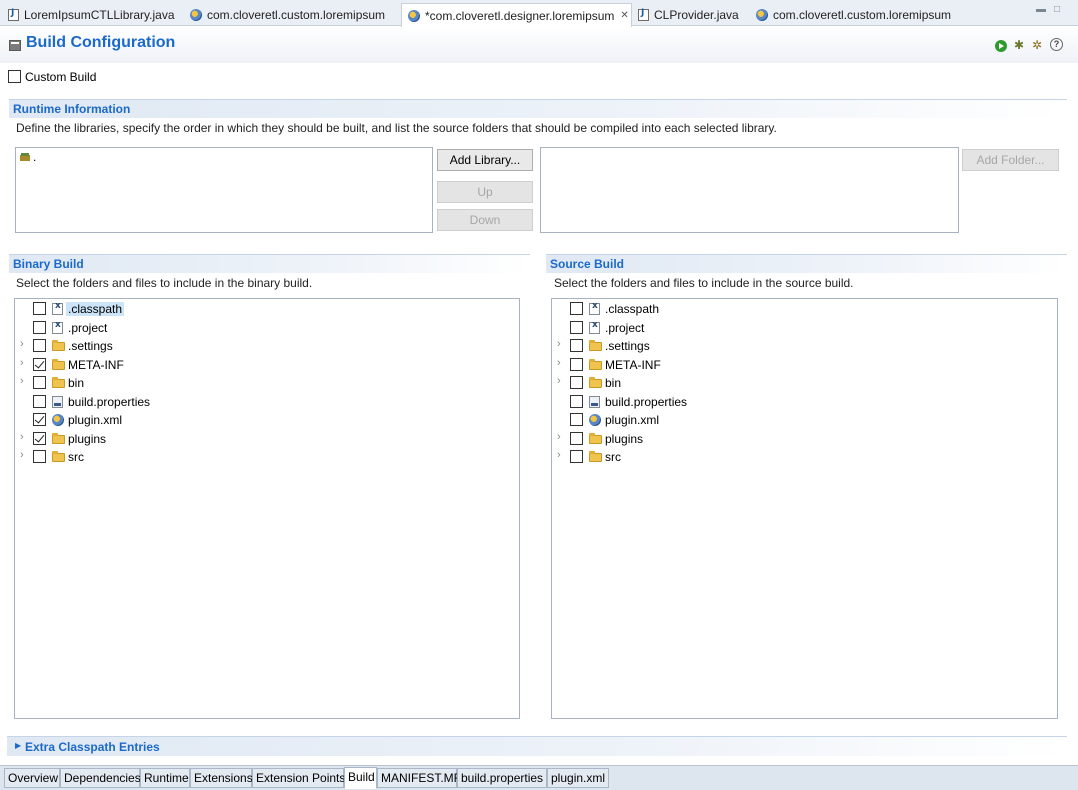 The width and height of the screenshot is (1078, 790). I want to click on up-button: Up, so click(485, 192).